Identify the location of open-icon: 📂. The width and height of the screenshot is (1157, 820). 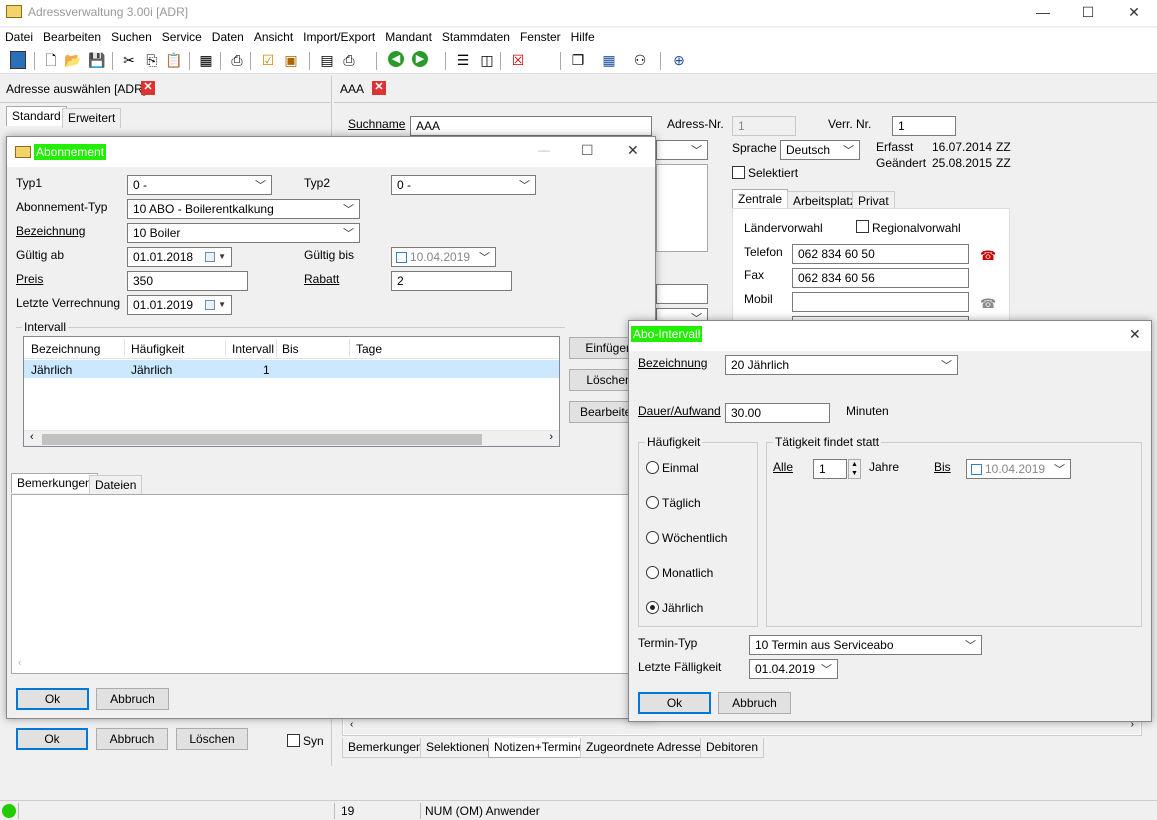
(73, 60).